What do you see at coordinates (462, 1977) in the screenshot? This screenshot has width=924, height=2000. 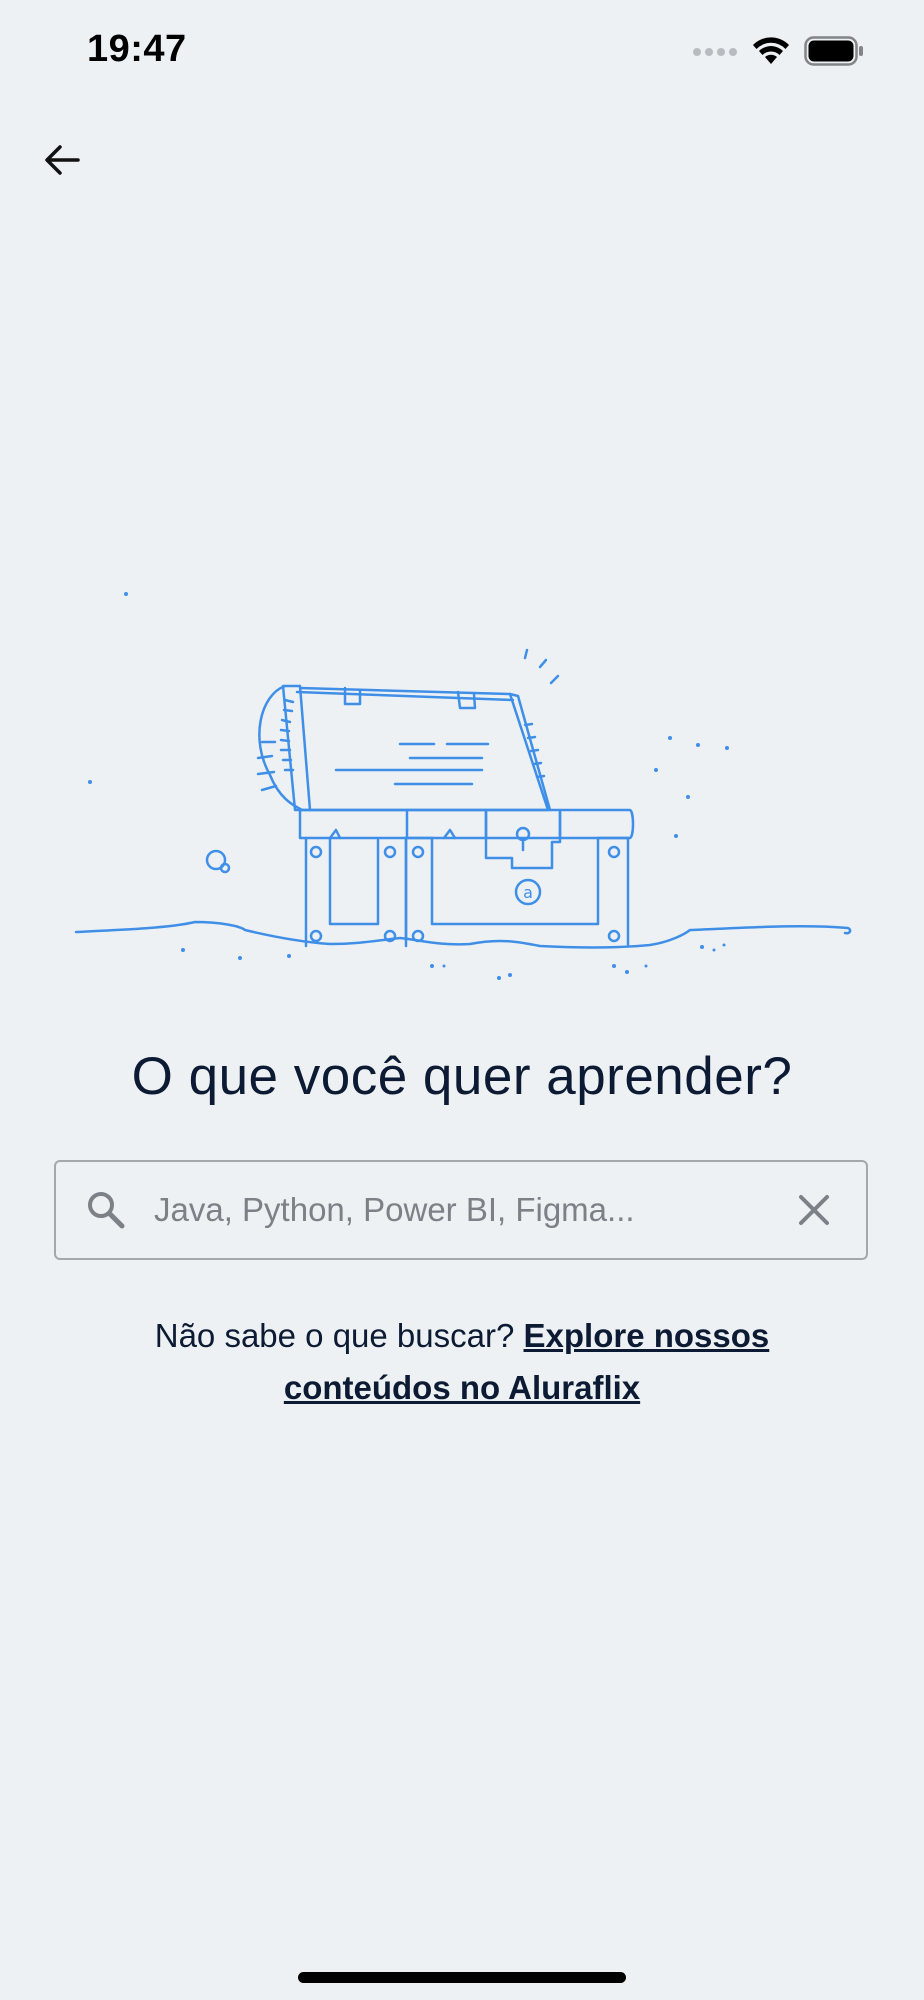 I see `home-indicator` at bounding box center [462, 1977].